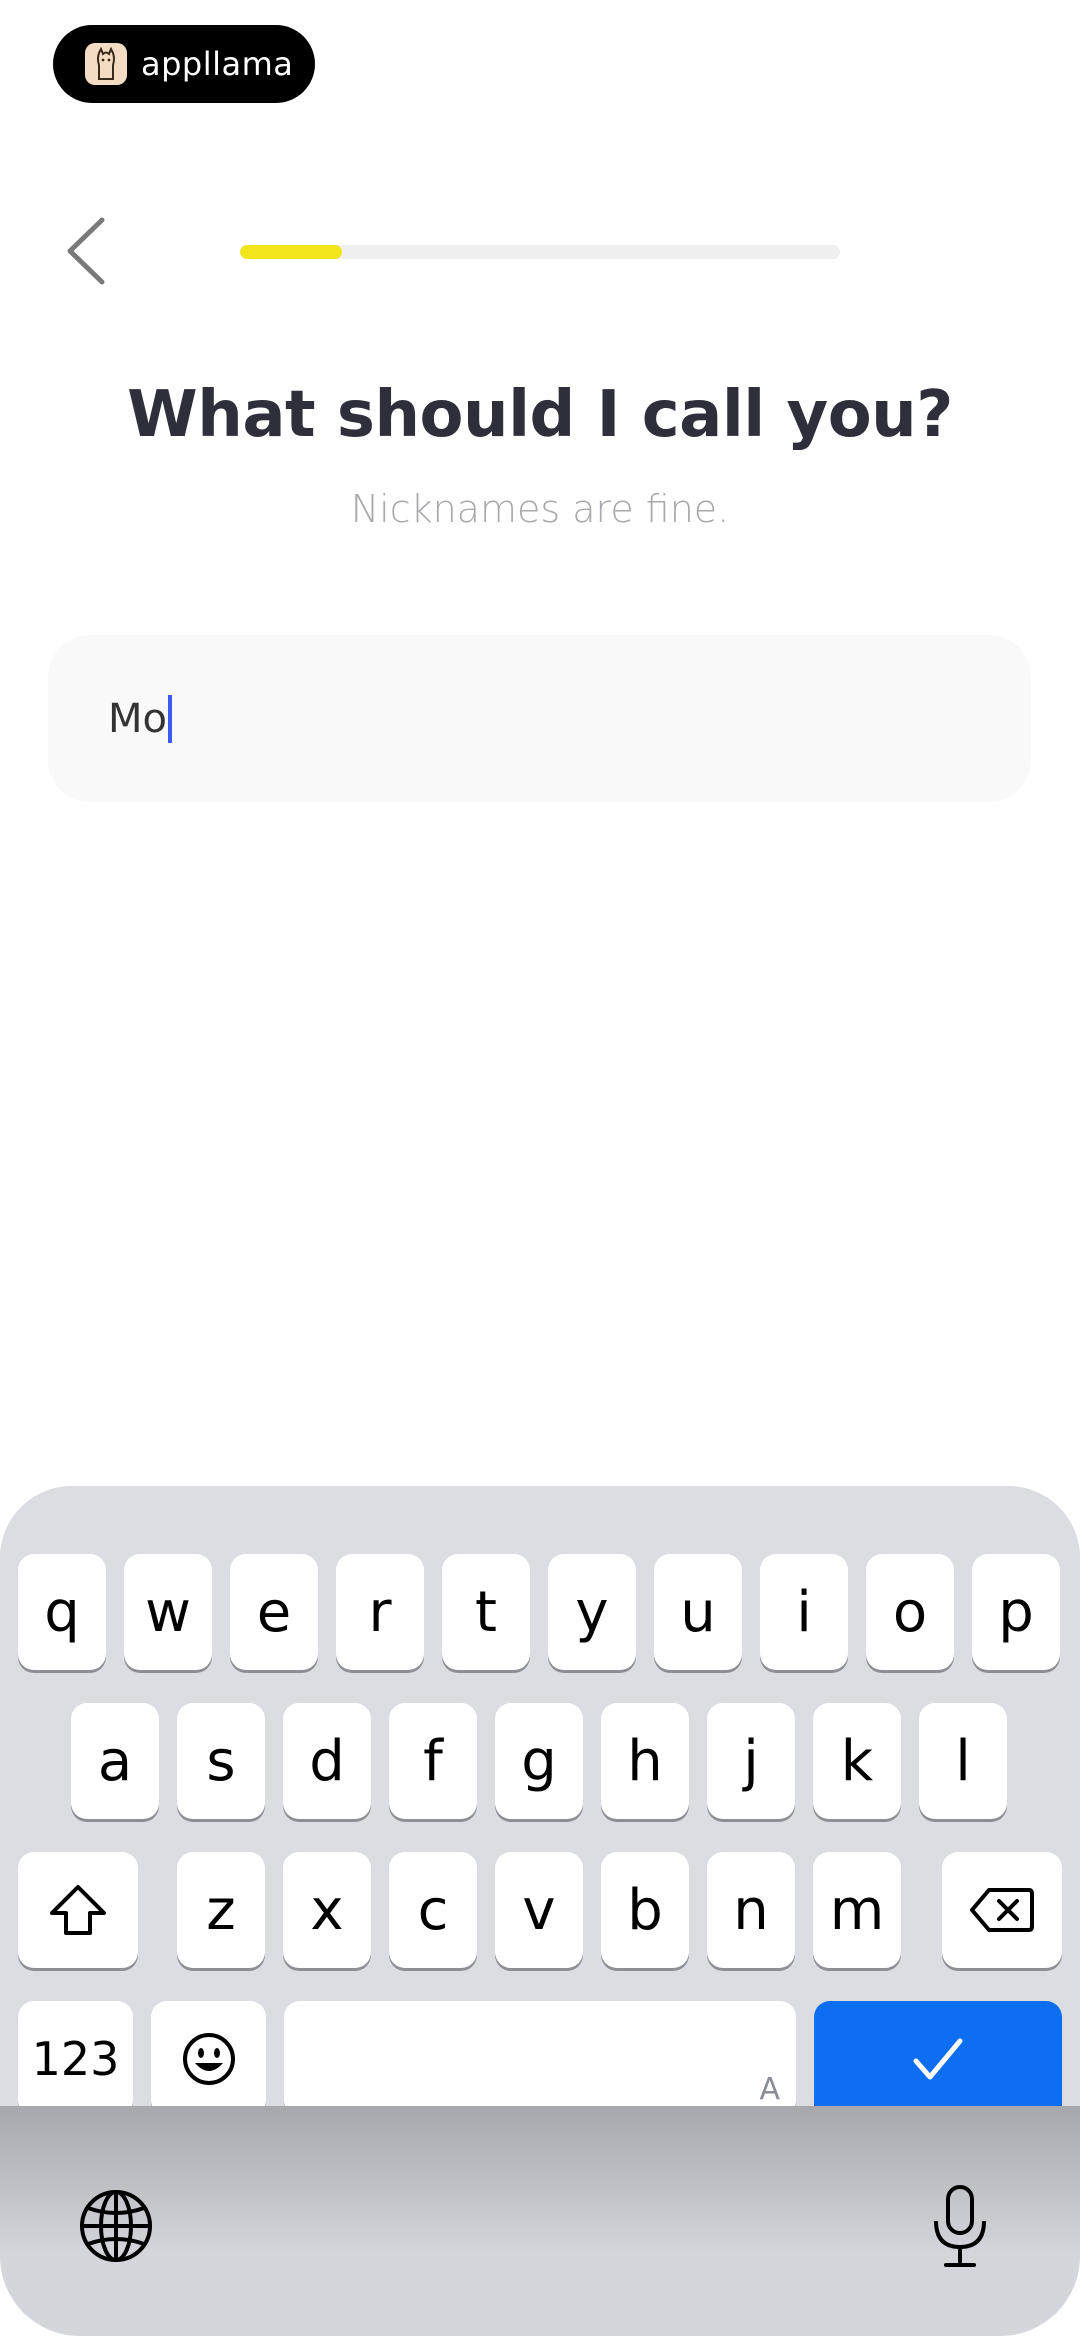  Describe the element at coordinates (751, 1910) in the screenshot. I see `key-n: n` at that location.